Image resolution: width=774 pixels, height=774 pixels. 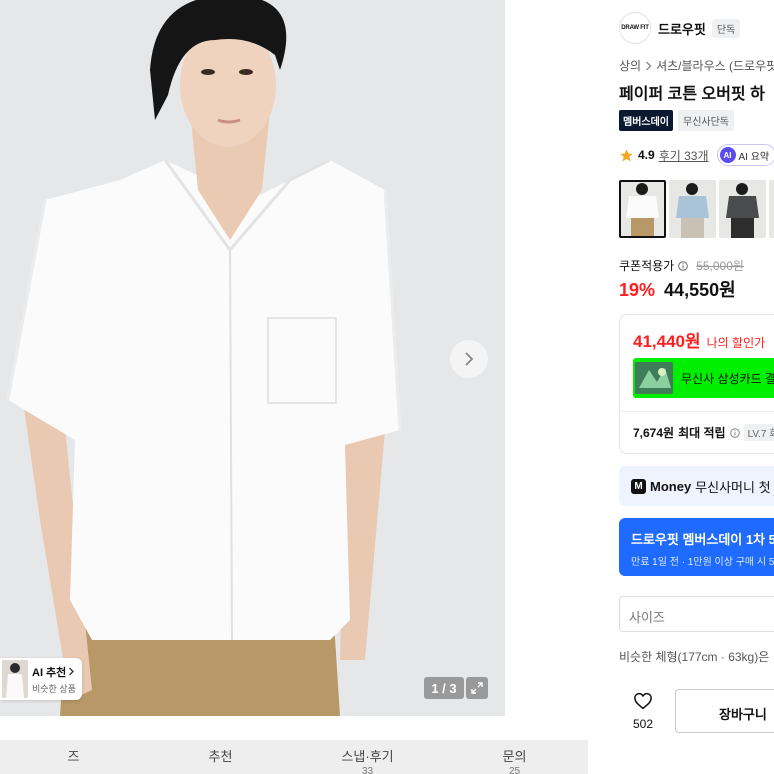 I want to click on thumbnail-light-blue, so click(x=692, y=209).